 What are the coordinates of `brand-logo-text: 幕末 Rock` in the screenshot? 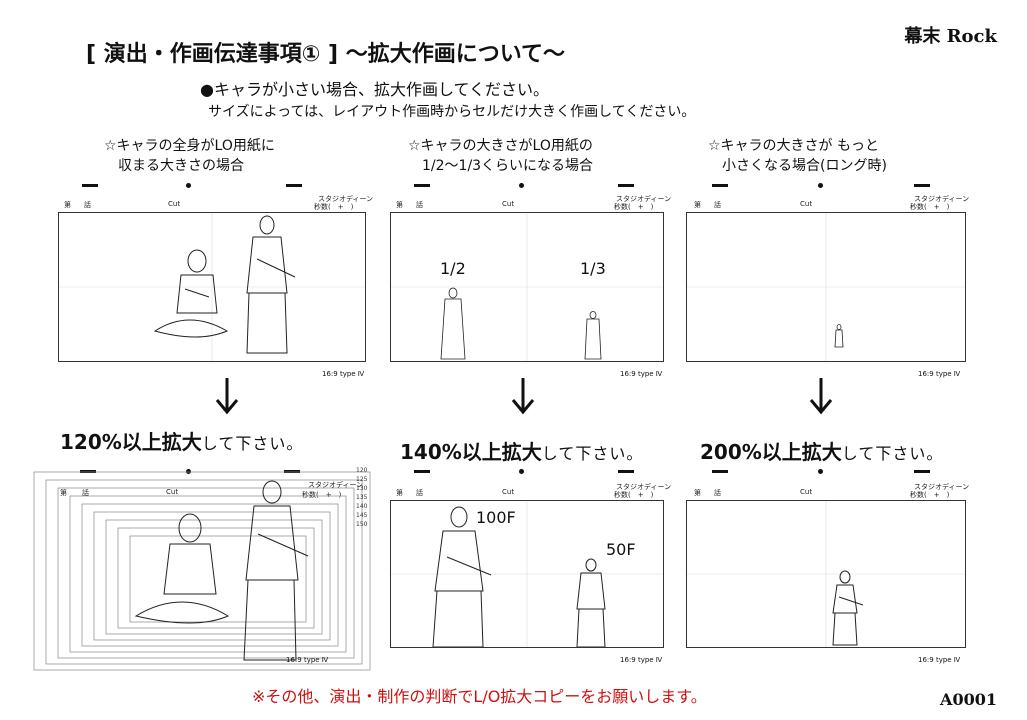 It's located at (950, 36).